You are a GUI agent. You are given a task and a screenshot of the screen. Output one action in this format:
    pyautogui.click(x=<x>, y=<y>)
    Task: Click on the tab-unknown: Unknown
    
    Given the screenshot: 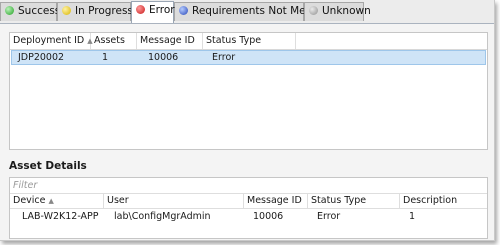 What is the action you would take?
    pyautogui.click(x=337, y=11)
    